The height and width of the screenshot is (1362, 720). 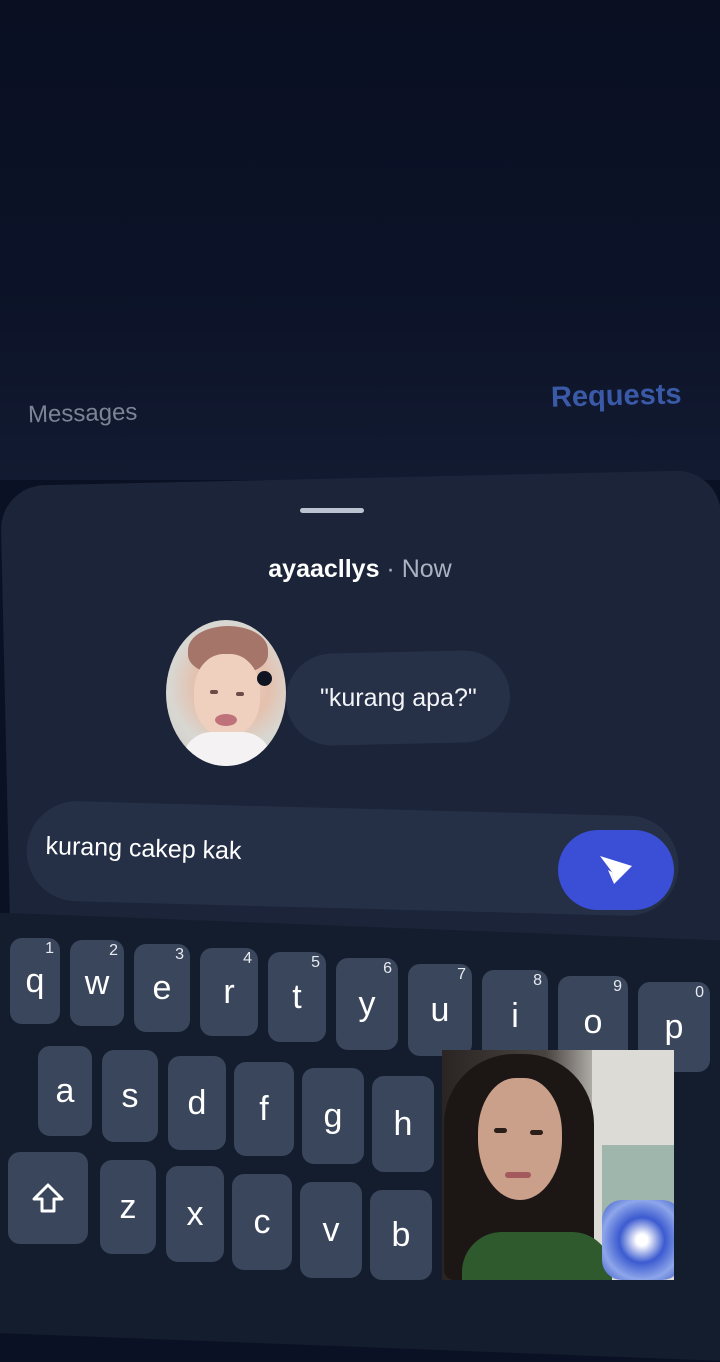 I want to click on shift-key, so click(x=48, y=1198).